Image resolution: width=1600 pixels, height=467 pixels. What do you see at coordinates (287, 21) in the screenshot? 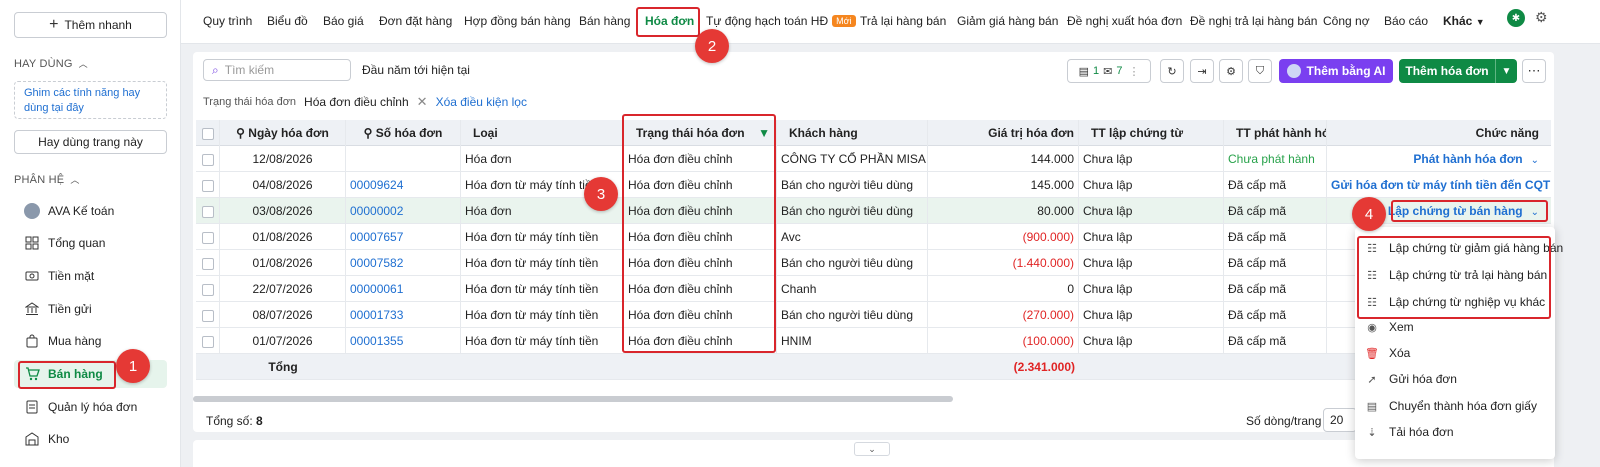
I see `tab-charts: Biểu đồ` at bounding box center [287, 21].